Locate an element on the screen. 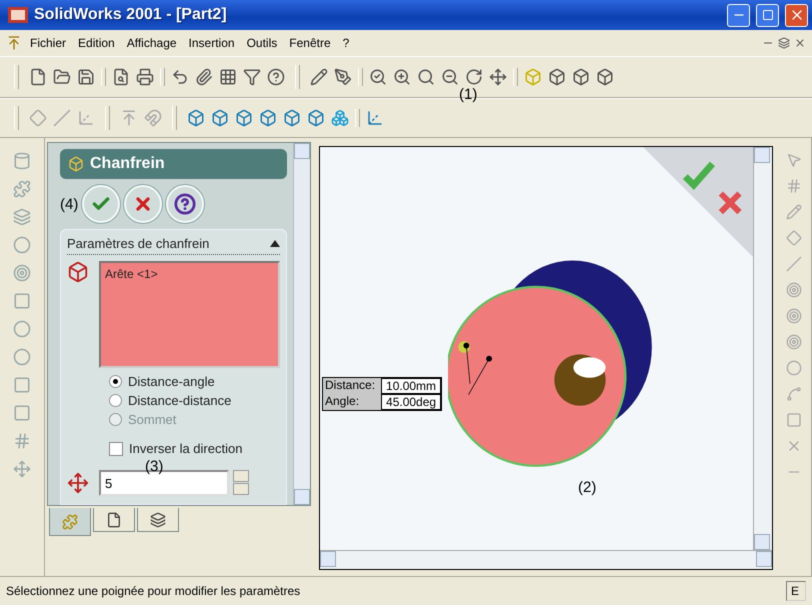 This screenshot has width=812, height=605. plane-icon is located at coordinates (38, 118).